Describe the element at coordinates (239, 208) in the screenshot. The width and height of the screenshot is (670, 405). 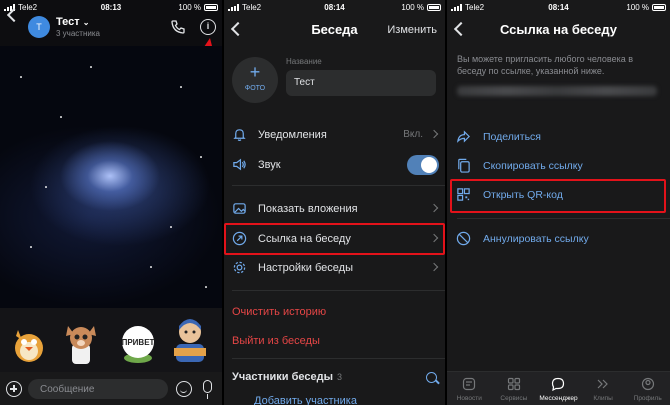
I see `image-icon` at that location.